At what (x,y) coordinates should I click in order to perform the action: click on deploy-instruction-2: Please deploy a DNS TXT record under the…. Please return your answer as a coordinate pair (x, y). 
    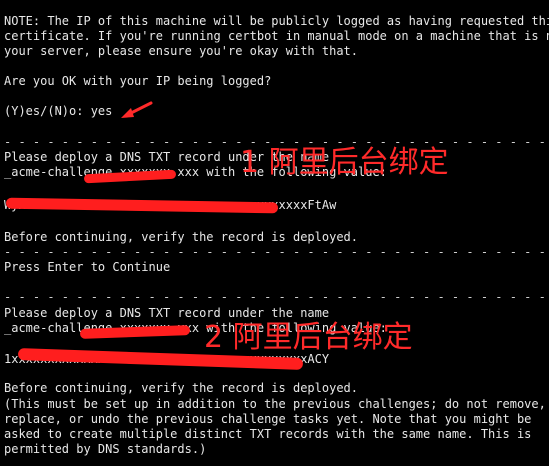
    Looking at the image, I should click on (167, 313).